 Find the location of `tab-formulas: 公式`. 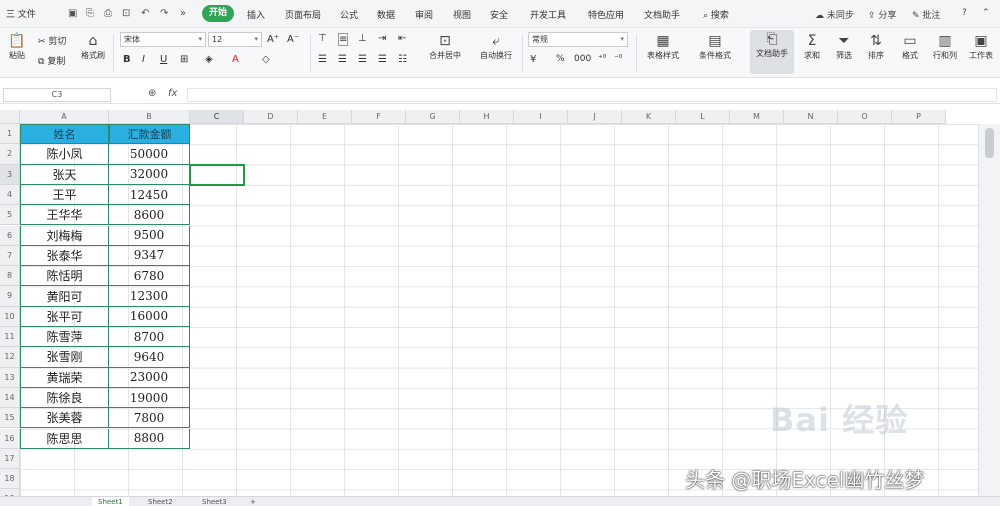

tab-formulas: 公式 is located at coordinates (349, 14).